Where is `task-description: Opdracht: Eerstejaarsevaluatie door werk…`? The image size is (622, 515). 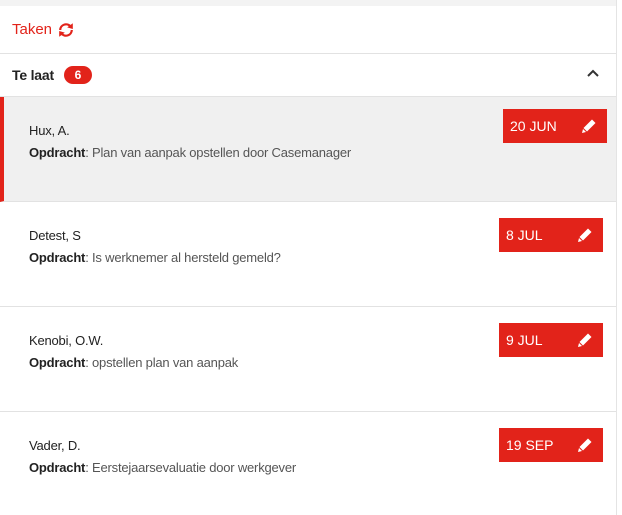
task-description: Opdracht: Eerstejaarsevaluatie door werk… is located at coordinates (322, 467).